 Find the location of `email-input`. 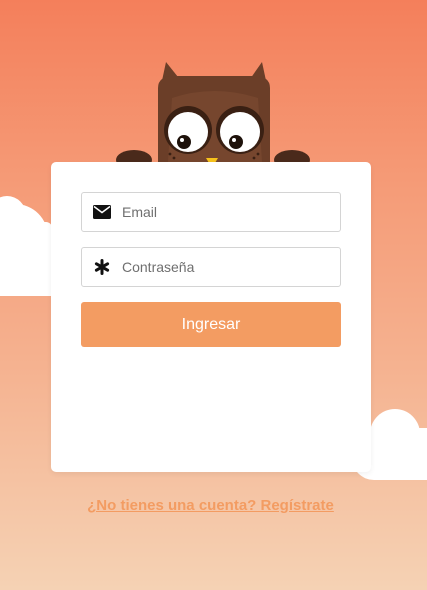

email-input is located at coordinates (231, 212).